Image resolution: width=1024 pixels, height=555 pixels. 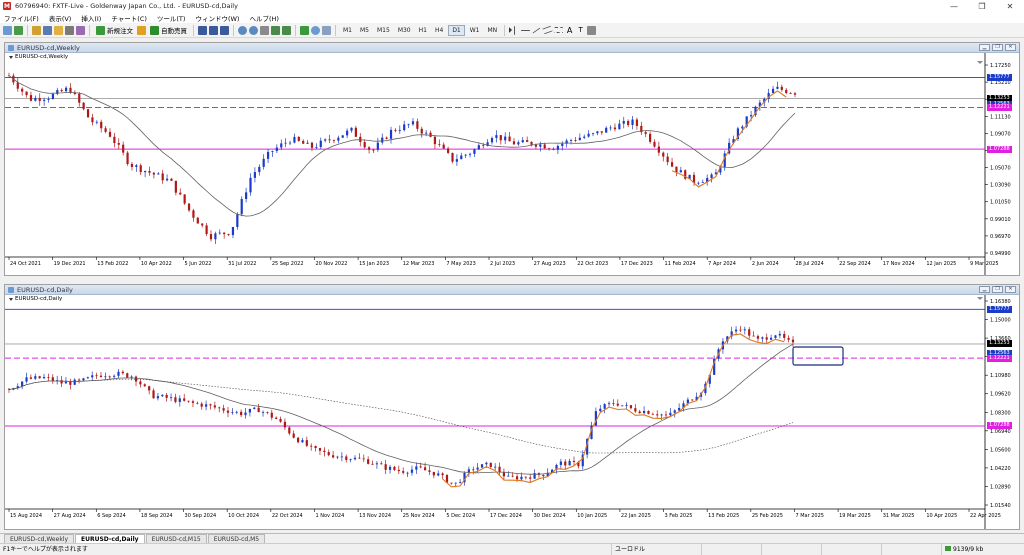 What do you see at coordinates (315, 30) in the screenshot?
I see `periods-icon` at bounding box center [315, 30].